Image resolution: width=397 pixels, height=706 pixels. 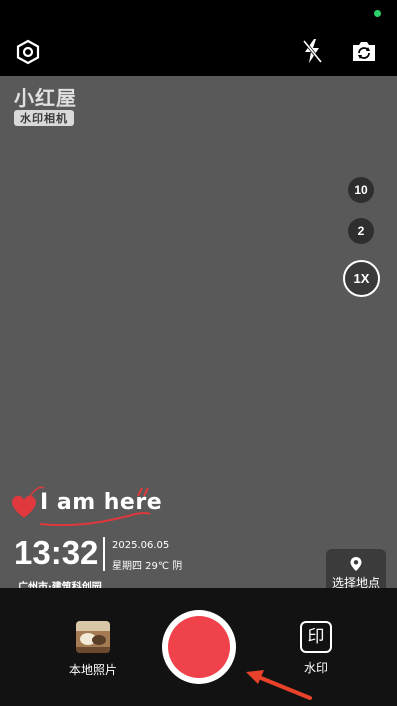 I want to click on underline-swoosh-icon, so click(x=95, y=519).